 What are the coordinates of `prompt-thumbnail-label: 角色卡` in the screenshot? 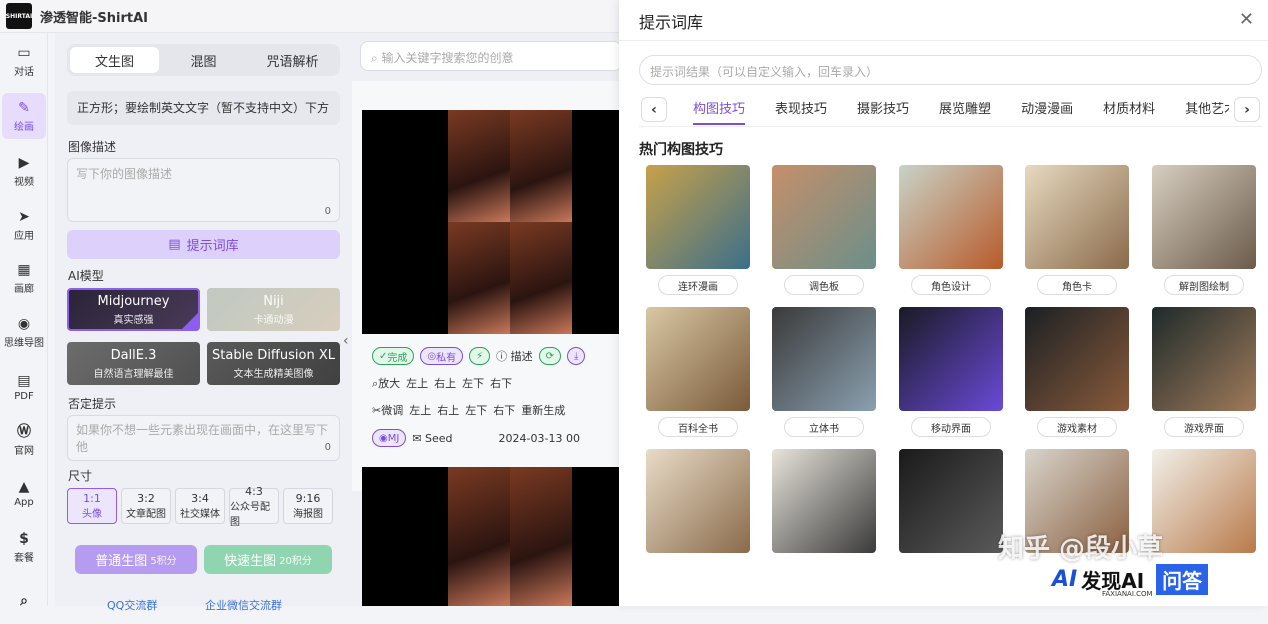 It's located at (1077, 285).